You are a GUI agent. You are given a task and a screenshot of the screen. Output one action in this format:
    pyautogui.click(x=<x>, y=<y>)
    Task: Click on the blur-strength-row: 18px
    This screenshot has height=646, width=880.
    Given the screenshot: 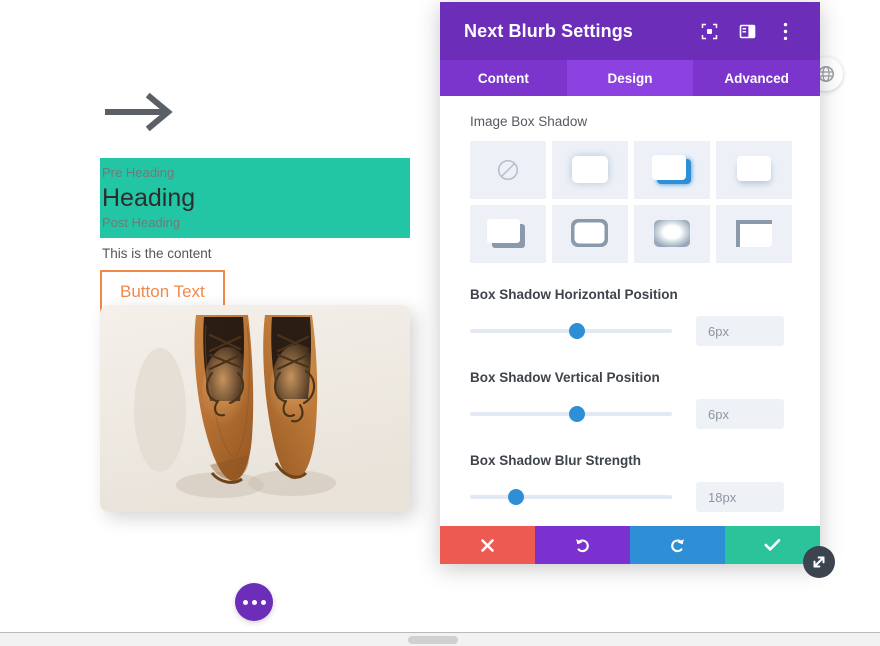 What is the action you would take?
    pyautogui.click(x=631, y=497)
    